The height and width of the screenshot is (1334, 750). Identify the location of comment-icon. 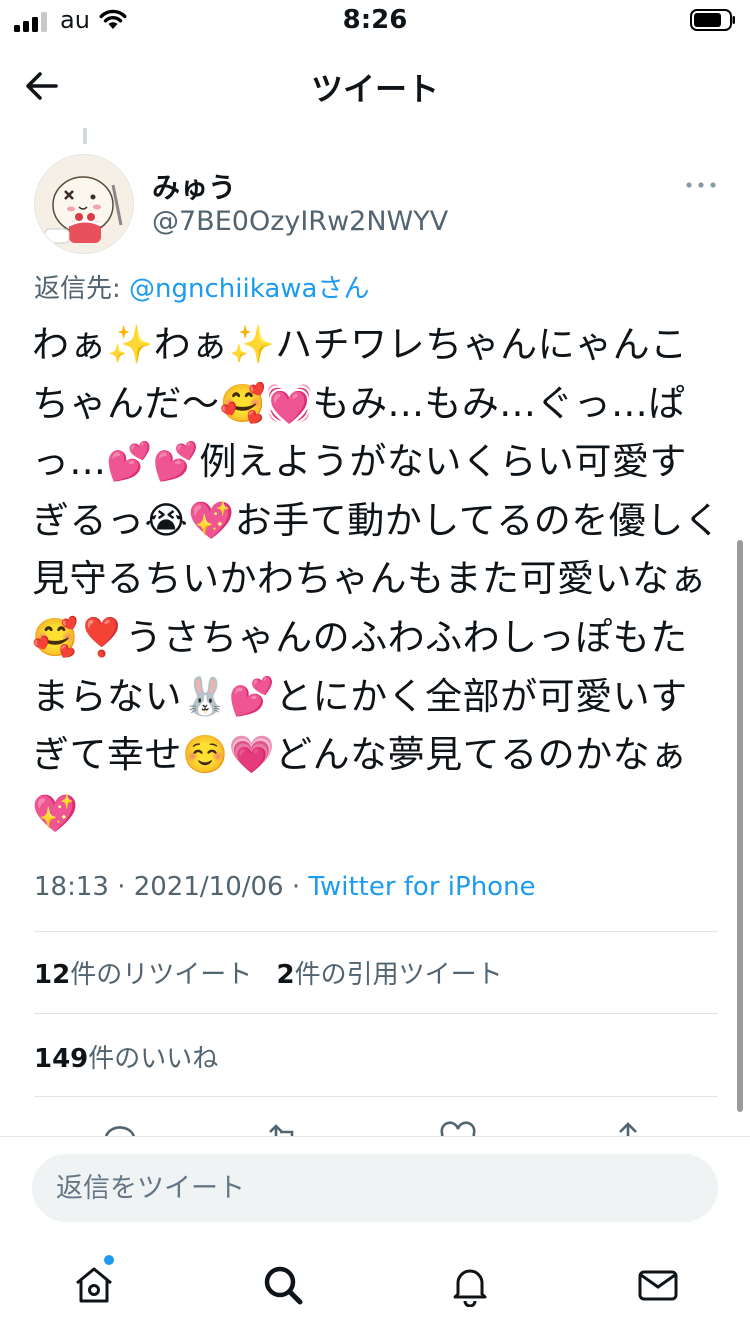
(120, 1128).